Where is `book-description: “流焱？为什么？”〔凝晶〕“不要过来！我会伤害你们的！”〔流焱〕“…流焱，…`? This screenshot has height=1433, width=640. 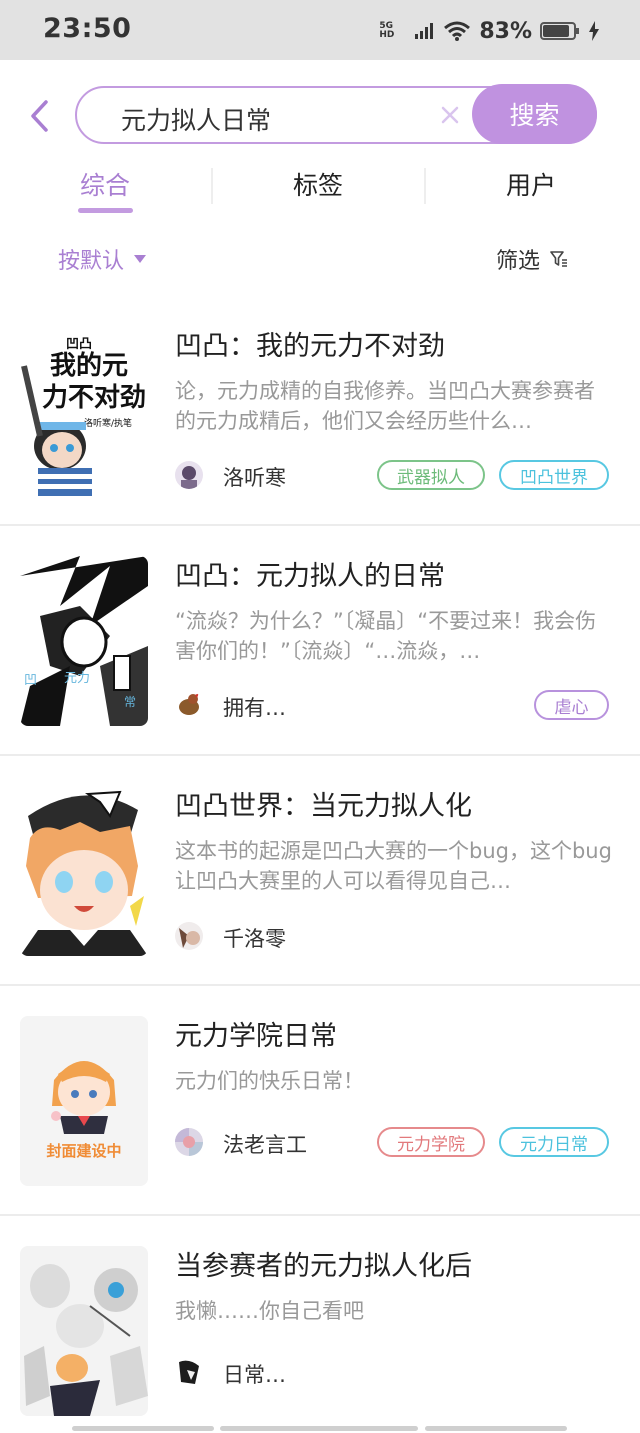
book-description: “流焱？为什么？”〔凝晶〕“不要过来！我会伤害你们的！”〔流焱〕“…流焱，… is located at coordinates (386, 636).